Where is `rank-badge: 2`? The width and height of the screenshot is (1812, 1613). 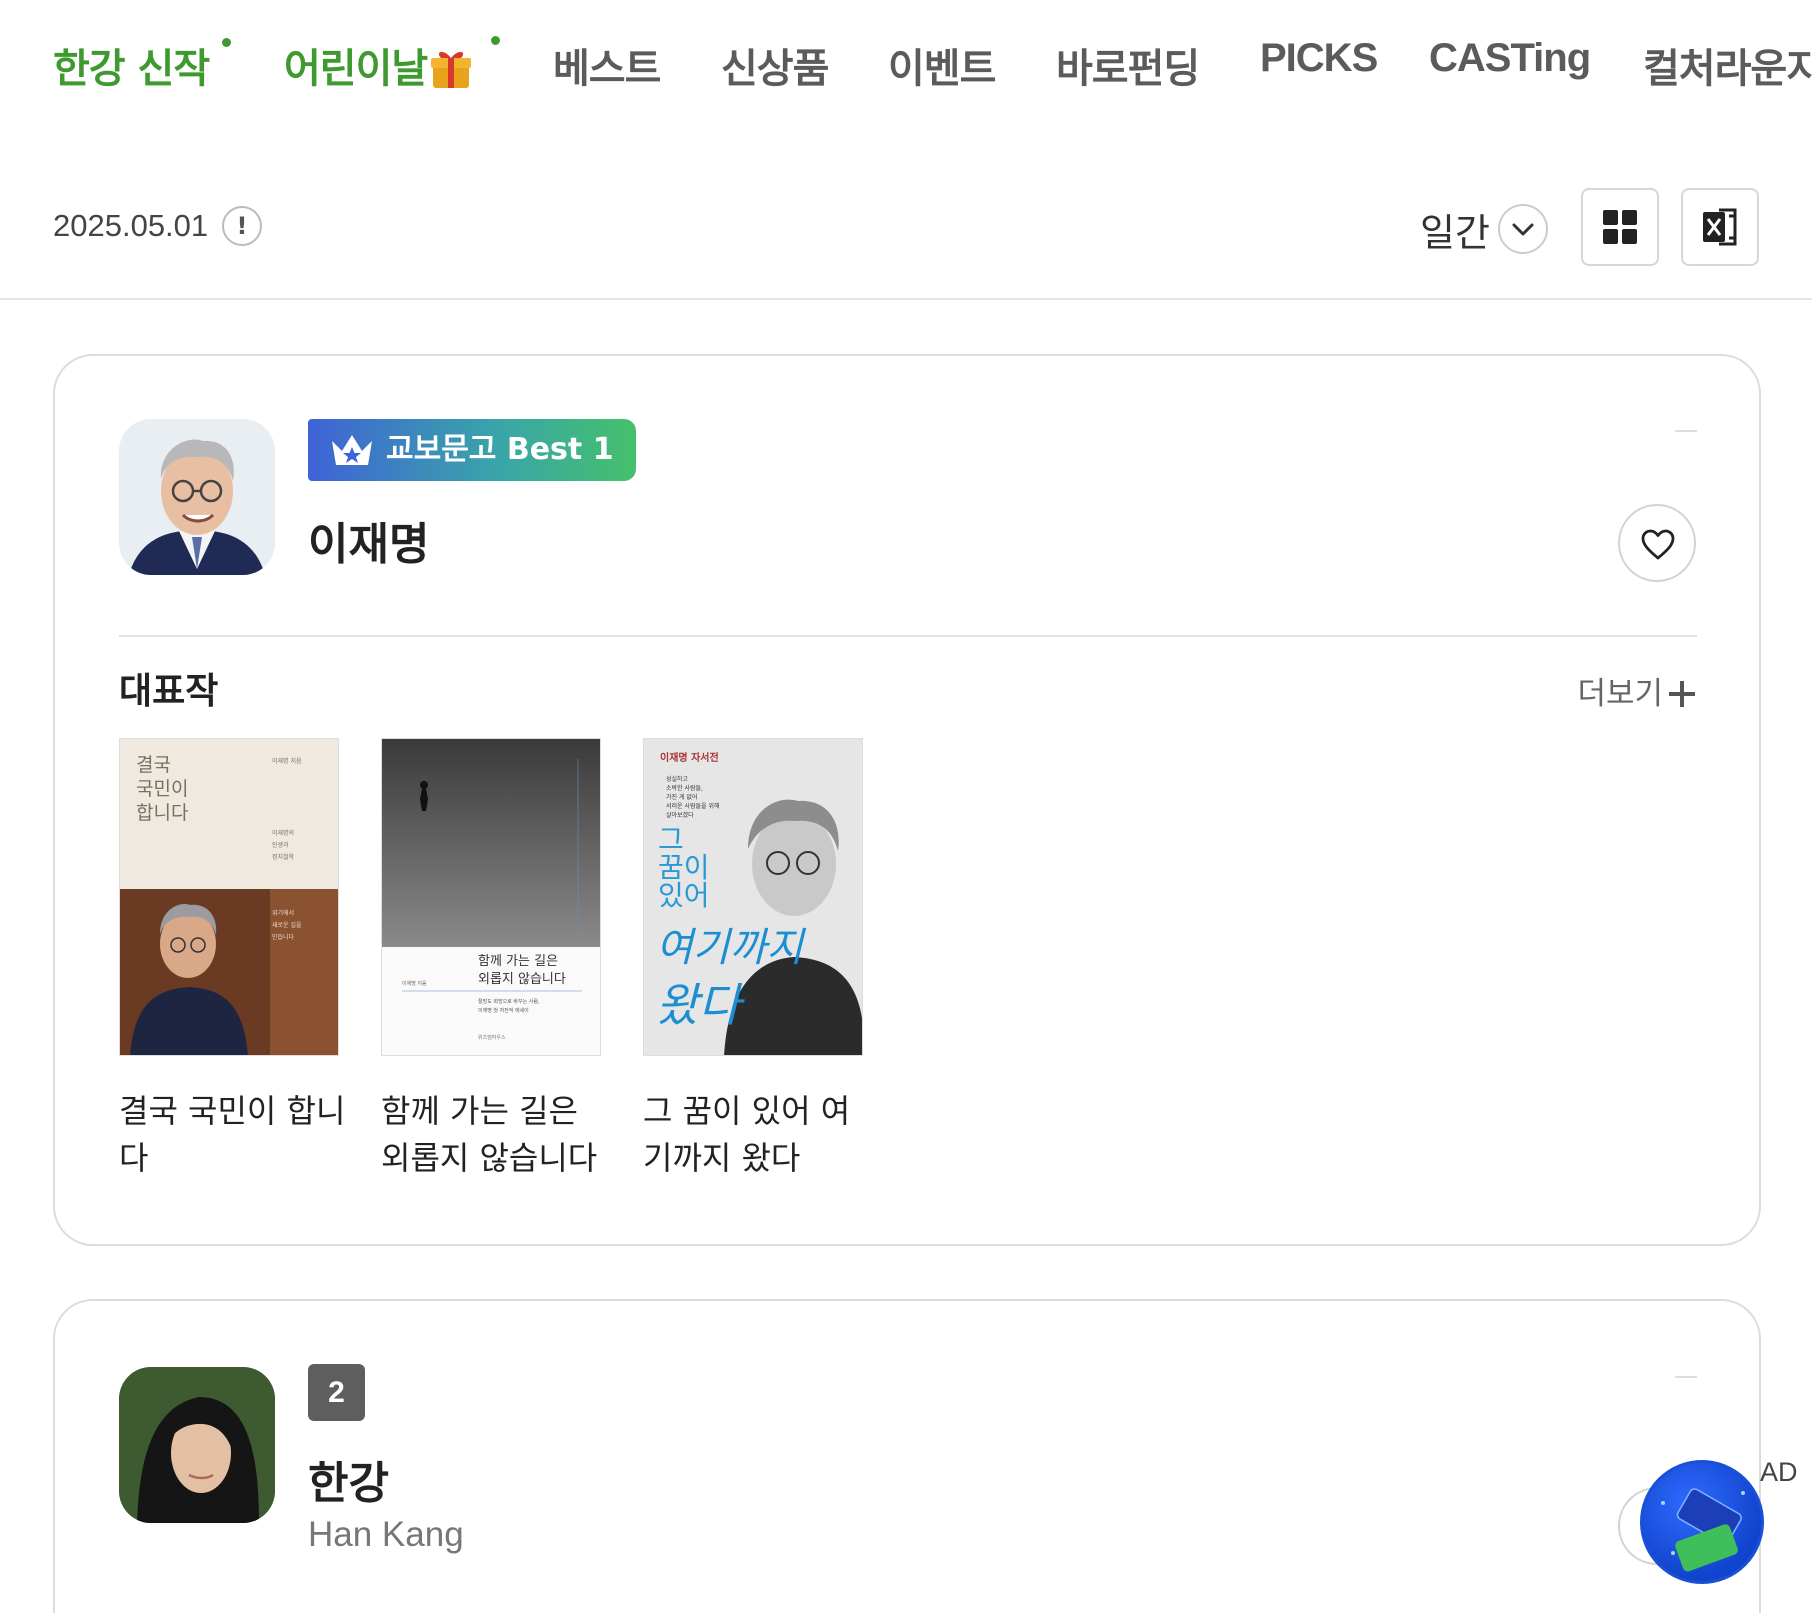 rank-badge: 2 is located at coordinates (336, 1392).